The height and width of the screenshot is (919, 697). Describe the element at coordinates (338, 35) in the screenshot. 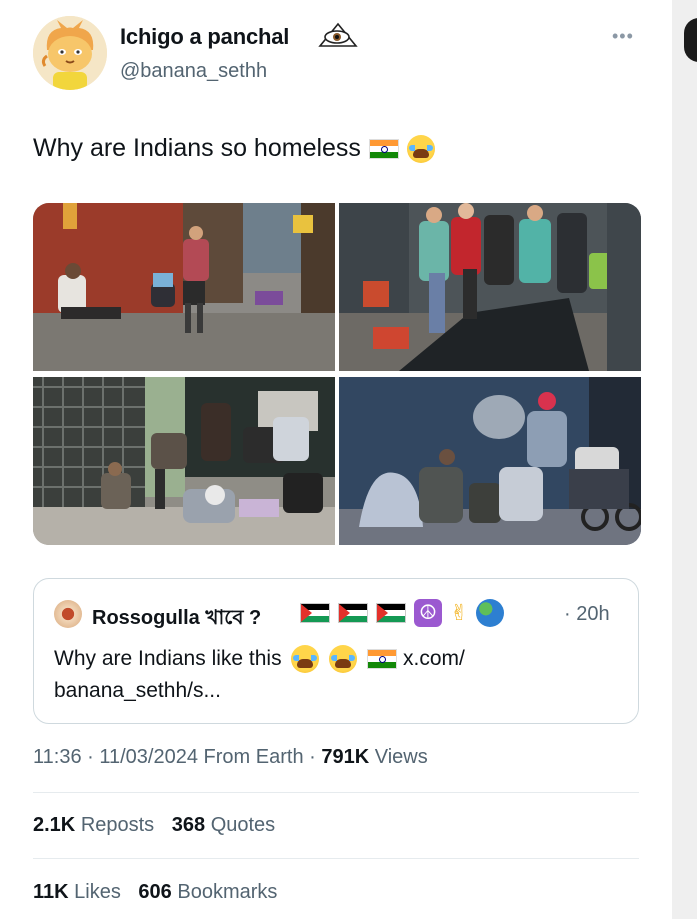

I see `eye-in-triangle-icon` at that location.